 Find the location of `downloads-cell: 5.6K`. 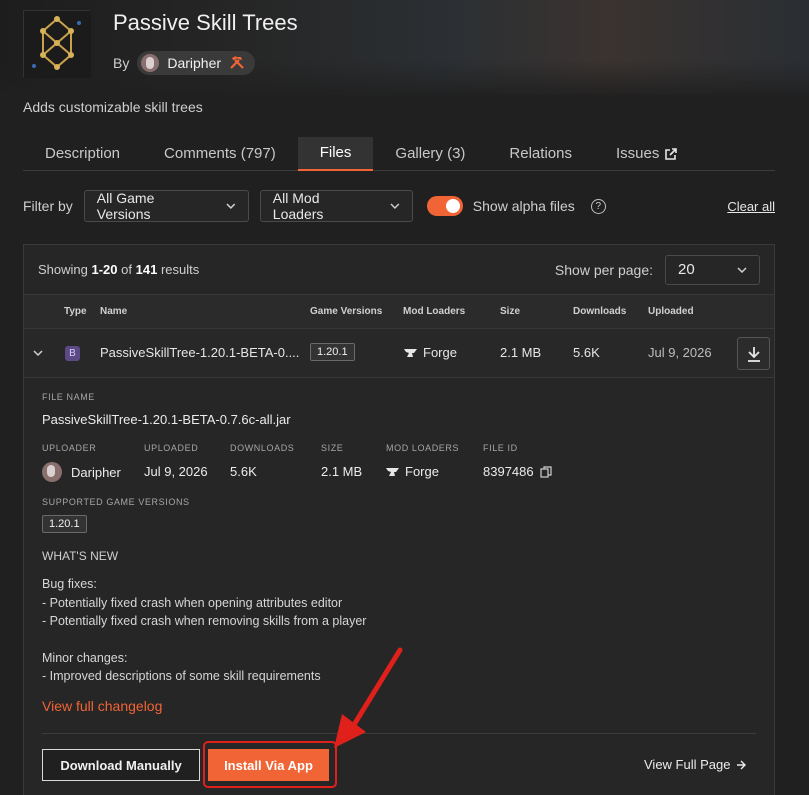

downloads-cell: 5.6K is located at coordinates (586, 352).